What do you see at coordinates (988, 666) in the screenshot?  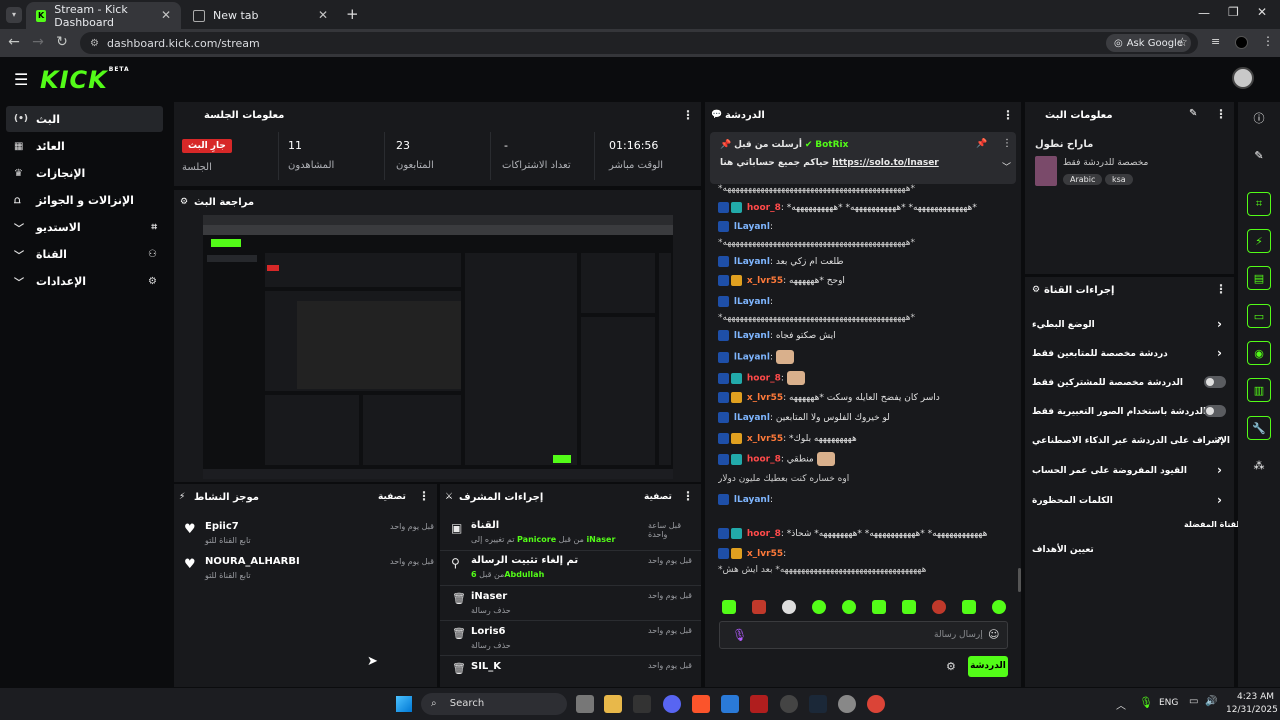 I see `chat-send-button: الدردشة` at bounding box center [988, 666].